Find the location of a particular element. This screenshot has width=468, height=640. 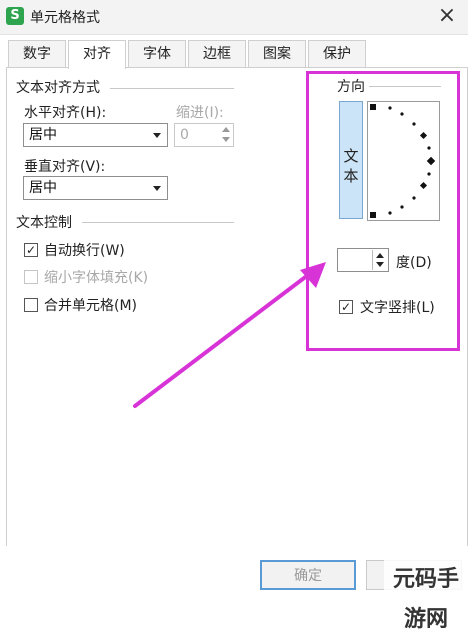

ok-button: 确定 is located at coordinates (308, 575).